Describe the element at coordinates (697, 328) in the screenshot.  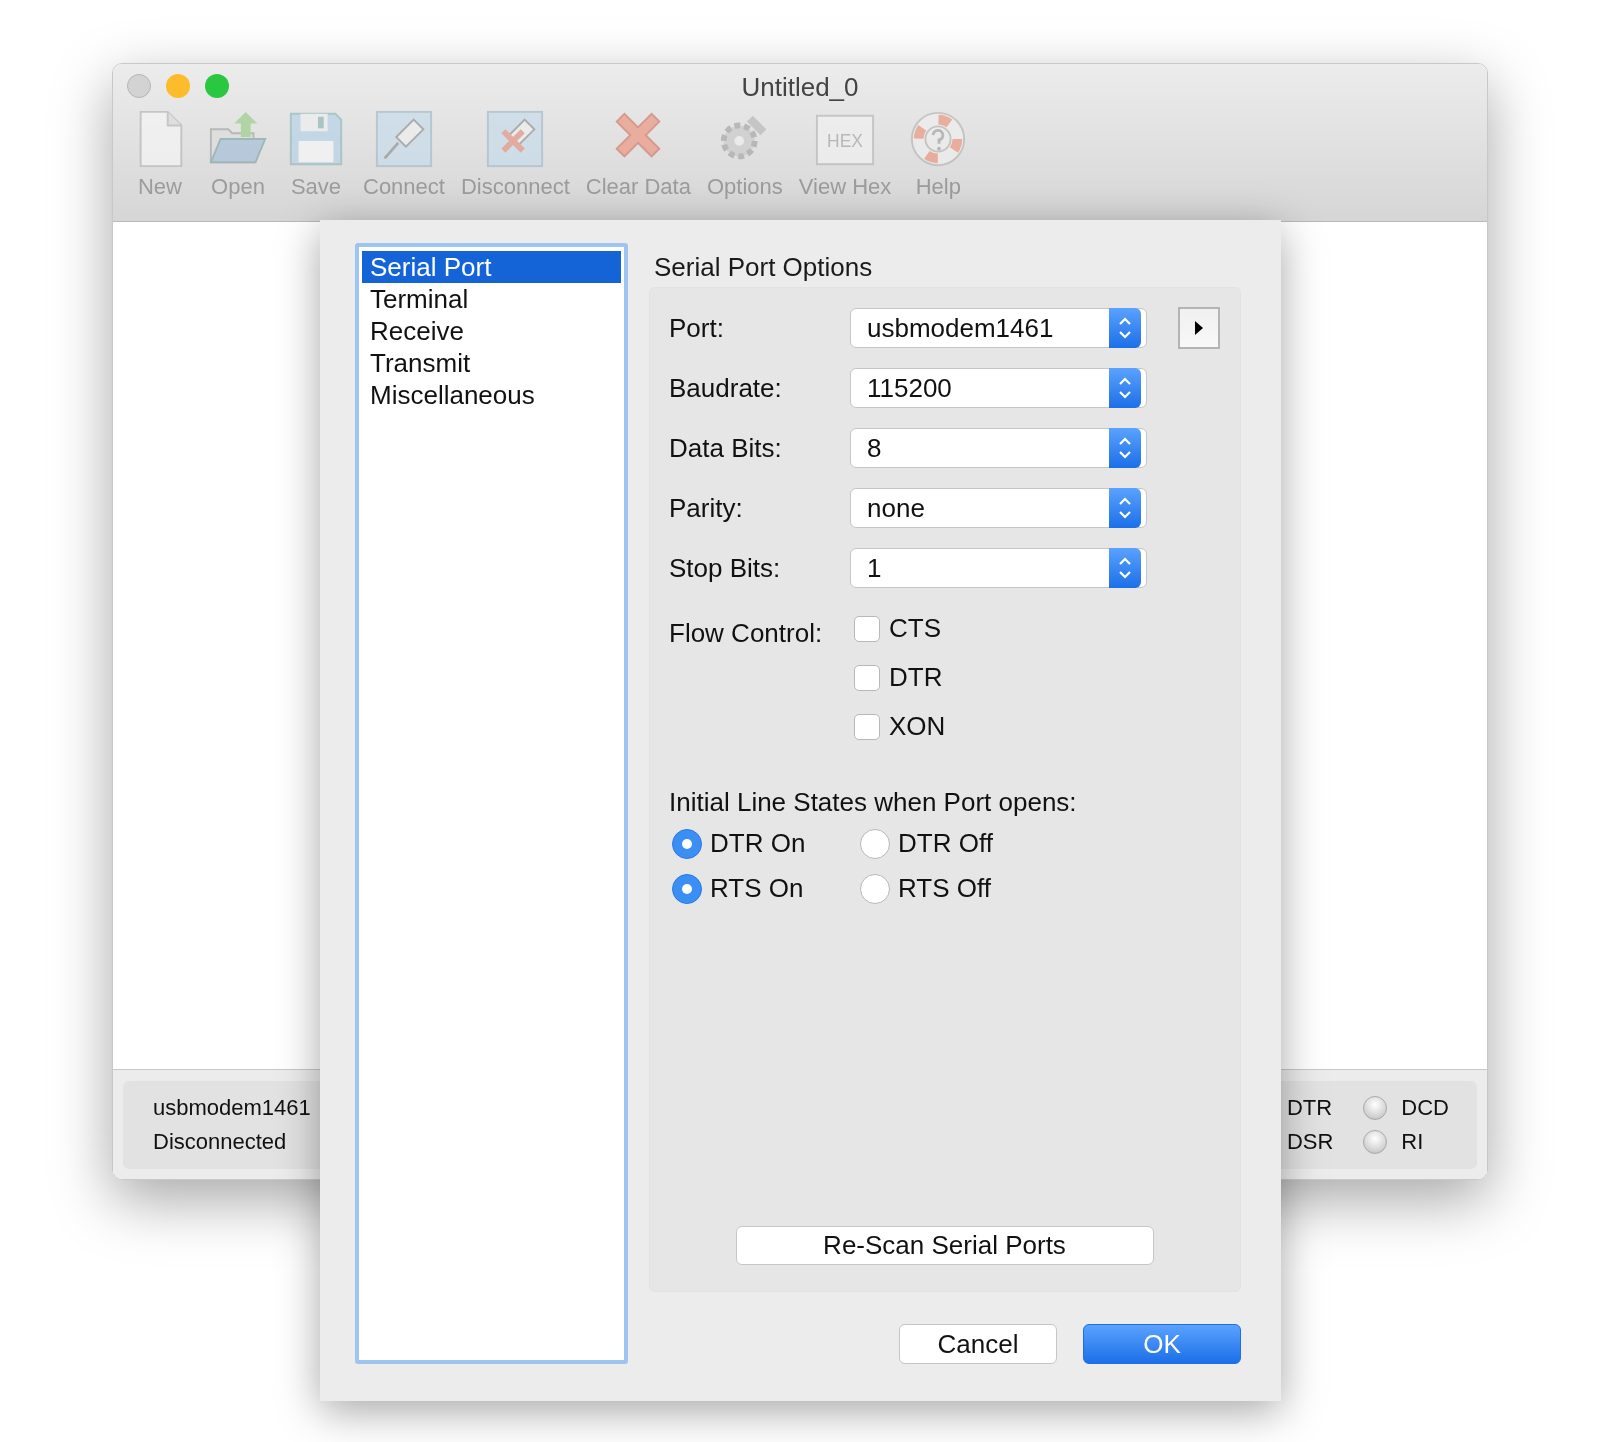
I see `field-label: Port:` at that location.